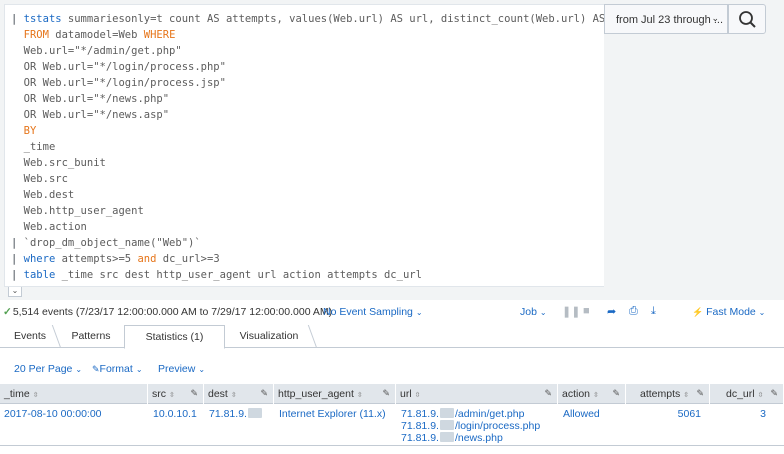 Image resolution: width=784 pixels, height=454 pixels. Describe the element at coordinates (753, 414) in the screenshot. I see `cell-dc-url: 3` at that location.